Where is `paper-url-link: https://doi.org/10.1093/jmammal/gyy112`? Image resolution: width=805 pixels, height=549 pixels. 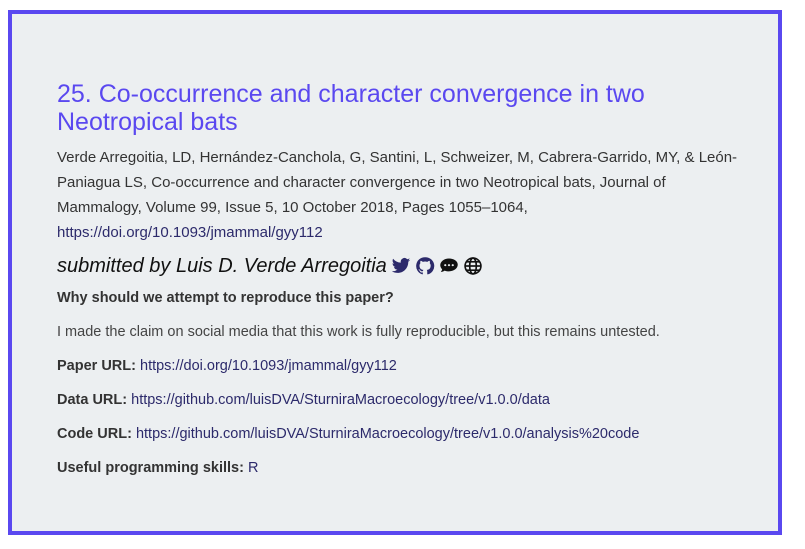 paper-url-link: https://doi.org/10.1093/jmammal/gyy112 is located at coordinates (268, 366).